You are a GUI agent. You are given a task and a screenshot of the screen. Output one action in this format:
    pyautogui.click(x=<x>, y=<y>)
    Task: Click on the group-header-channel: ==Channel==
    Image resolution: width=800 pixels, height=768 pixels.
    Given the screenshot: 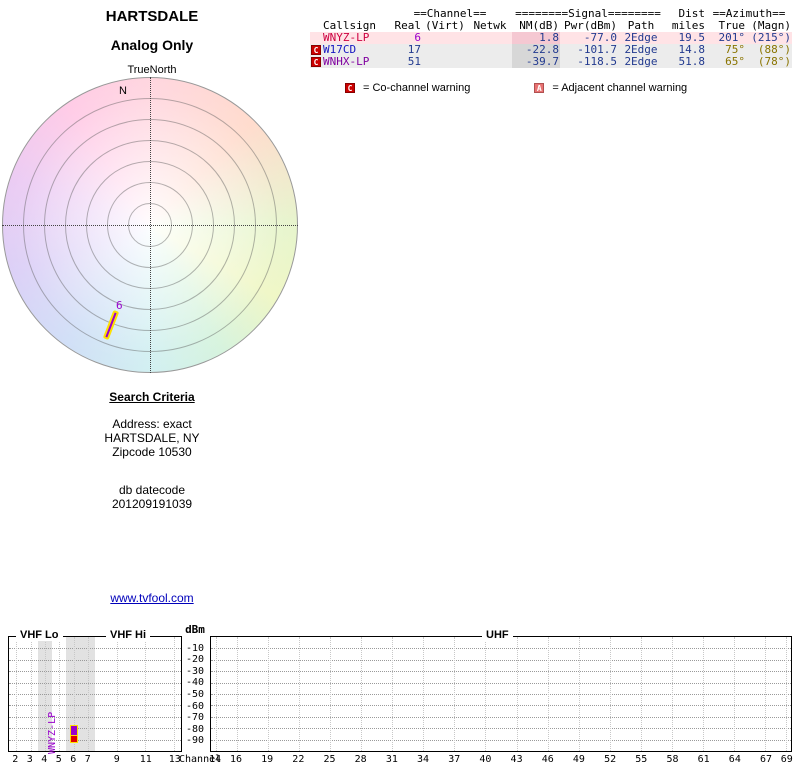 What is the action you would take?
    pyautogui.click(x=450, y=14)
    